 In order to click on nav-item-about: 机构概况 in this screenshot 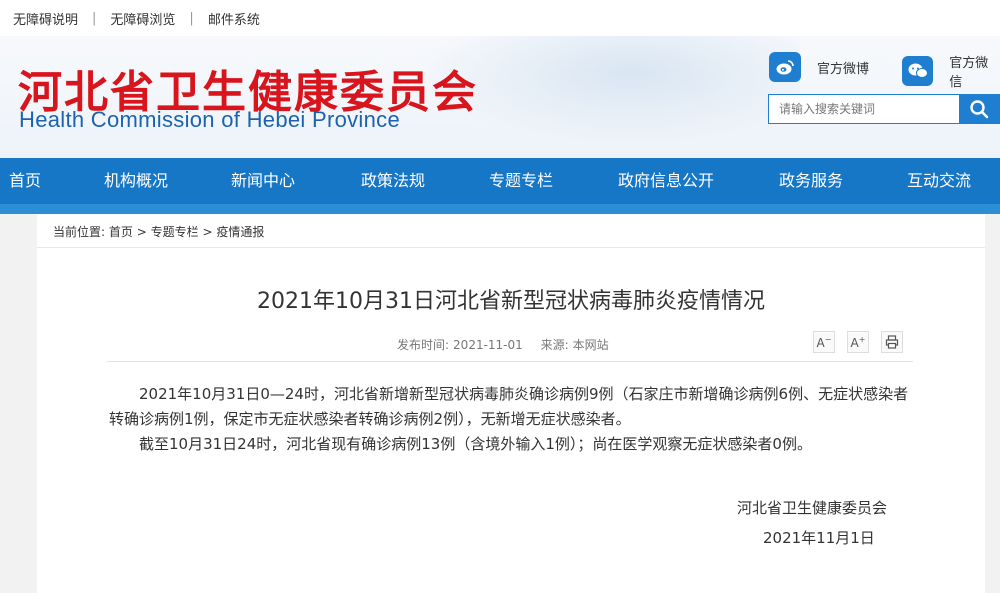, I will do `click(136, 181)`.